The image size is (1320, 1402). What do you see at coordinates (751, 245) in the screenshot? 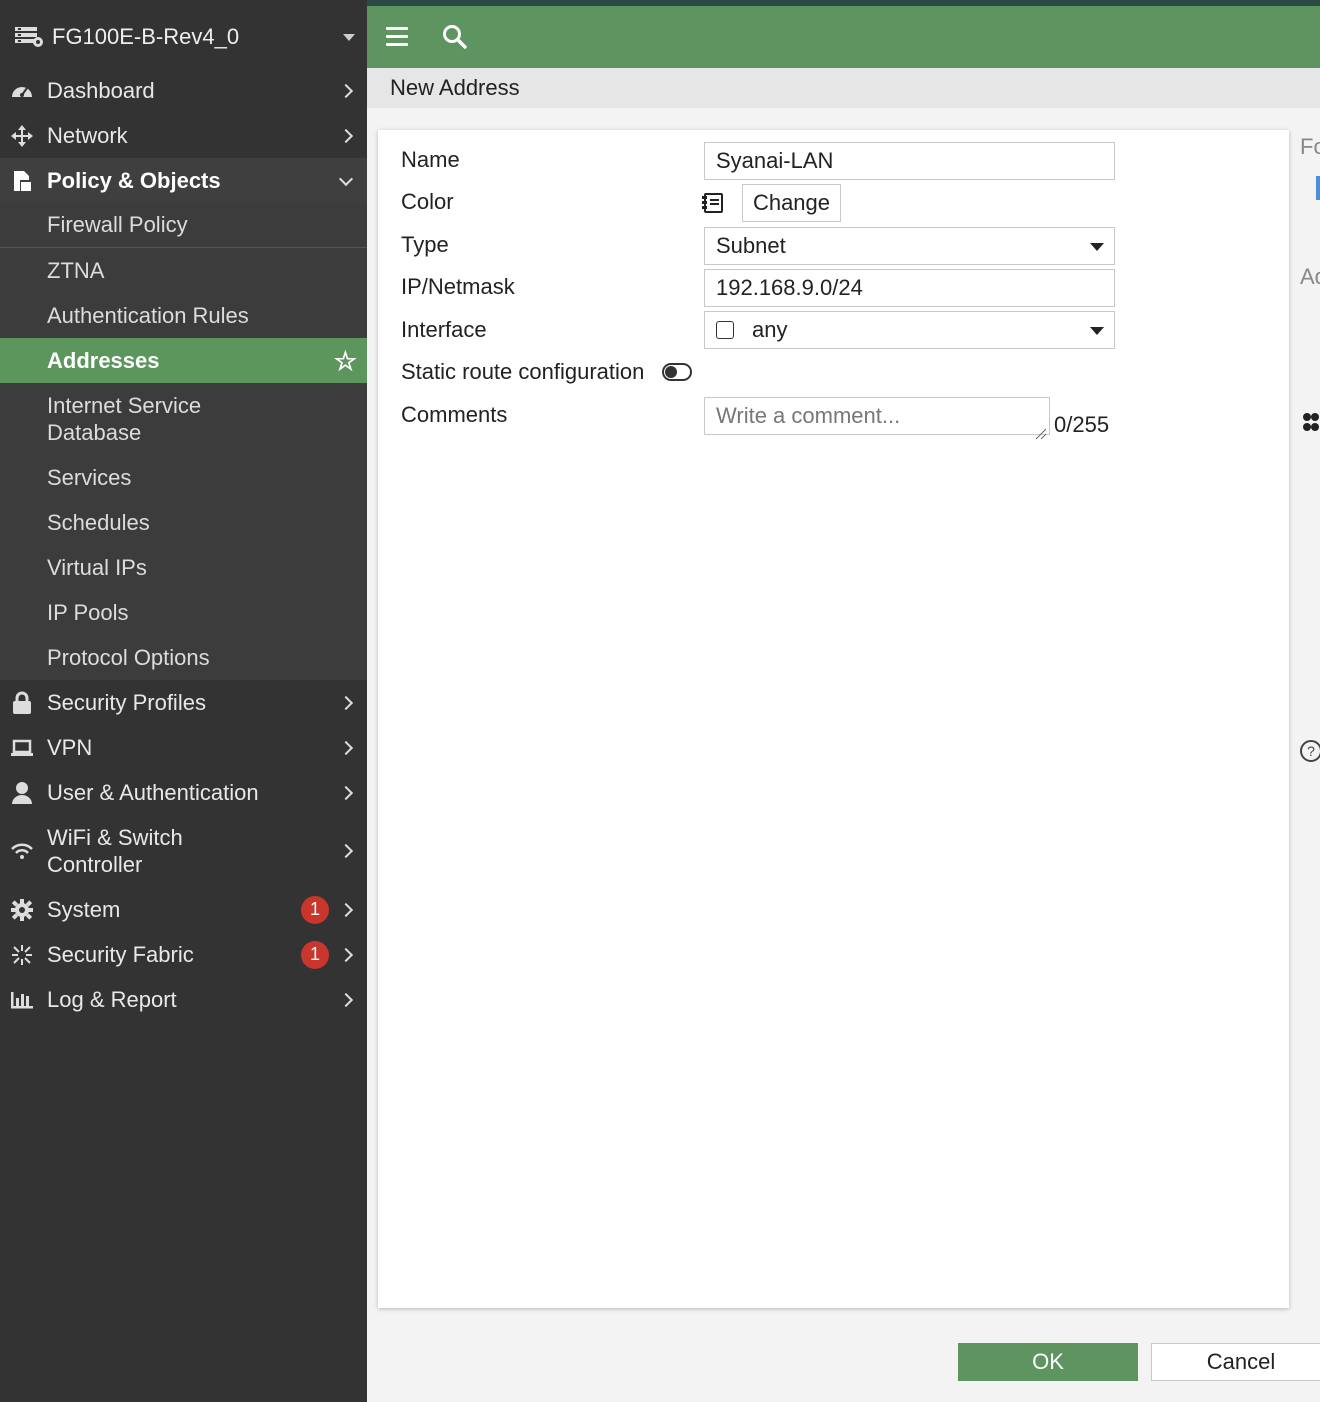
I see `type-value: Subnet` at bounding box center [751, 245].